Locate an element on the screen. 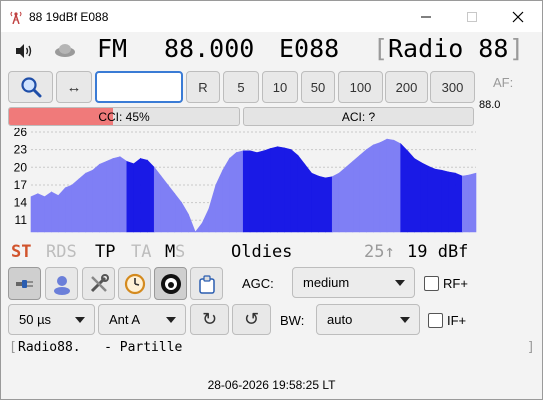 The image size is (543, 400). step-10-button: 10 is located at coordinates (280, 87).